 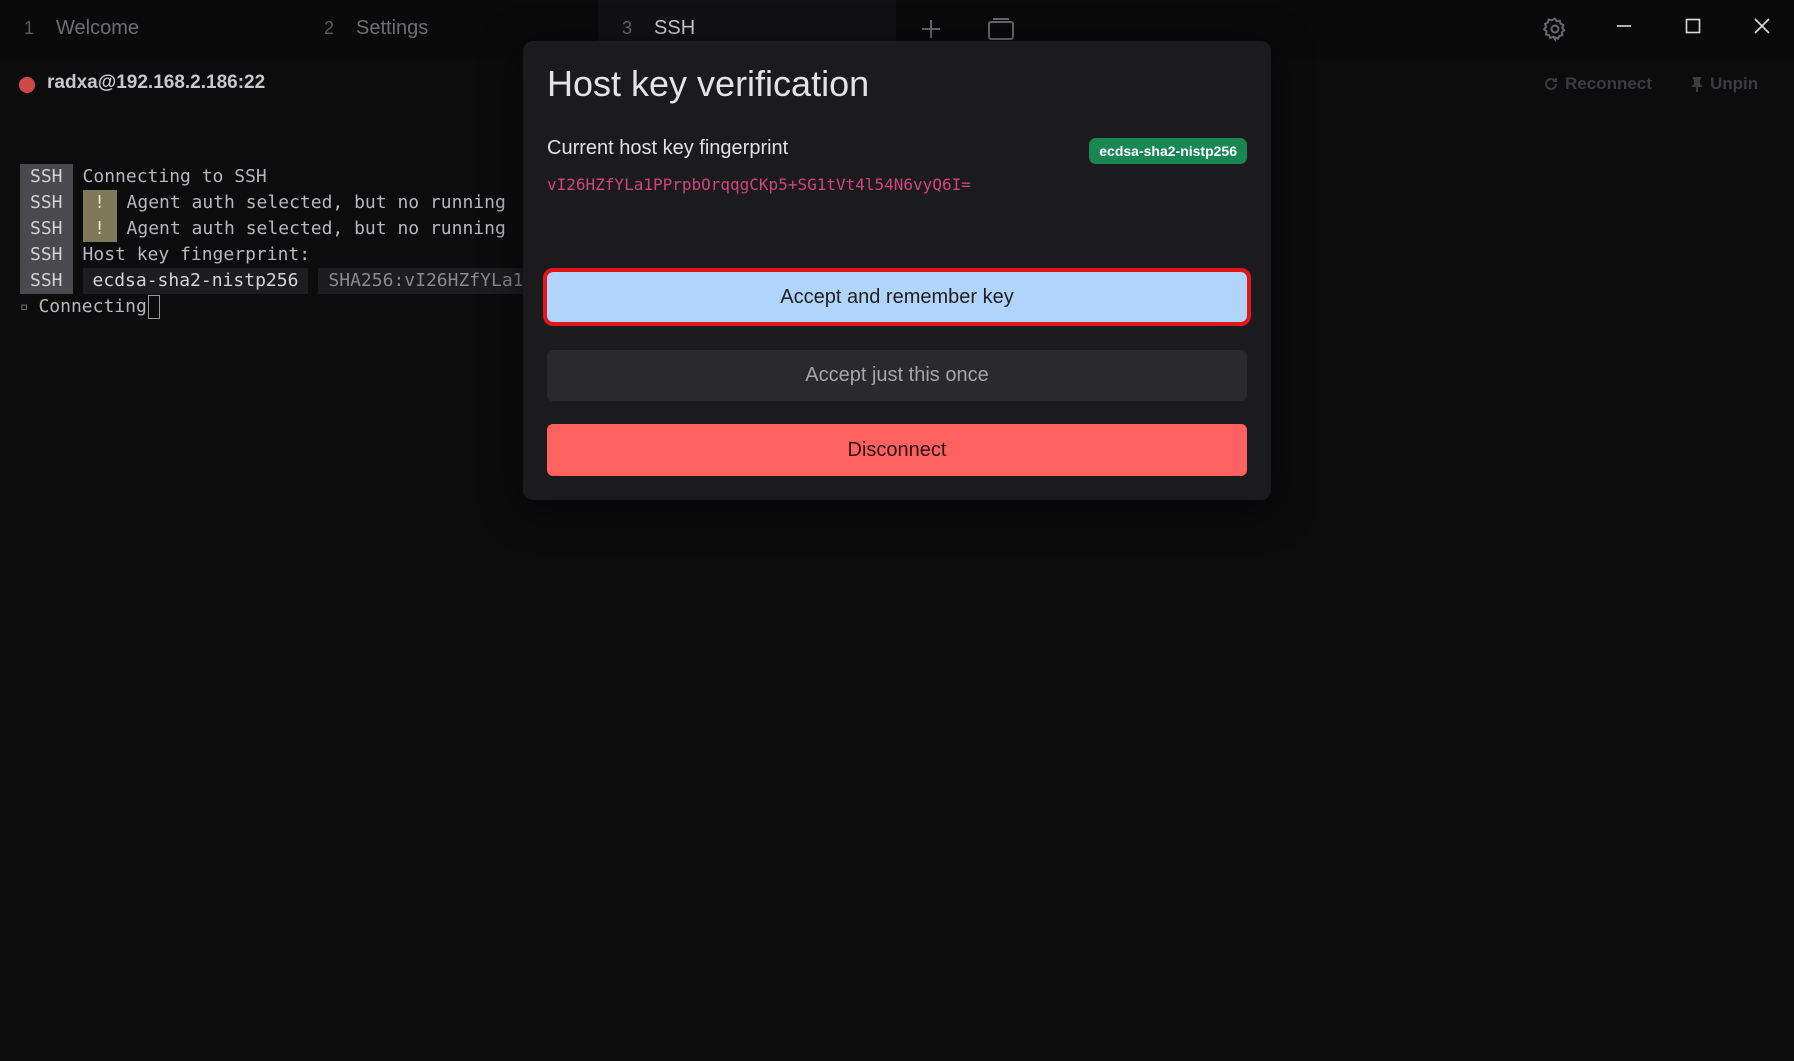 I want to click on accept-and-remember-key-button: Accept and remember key, so click(x=897, y=297).